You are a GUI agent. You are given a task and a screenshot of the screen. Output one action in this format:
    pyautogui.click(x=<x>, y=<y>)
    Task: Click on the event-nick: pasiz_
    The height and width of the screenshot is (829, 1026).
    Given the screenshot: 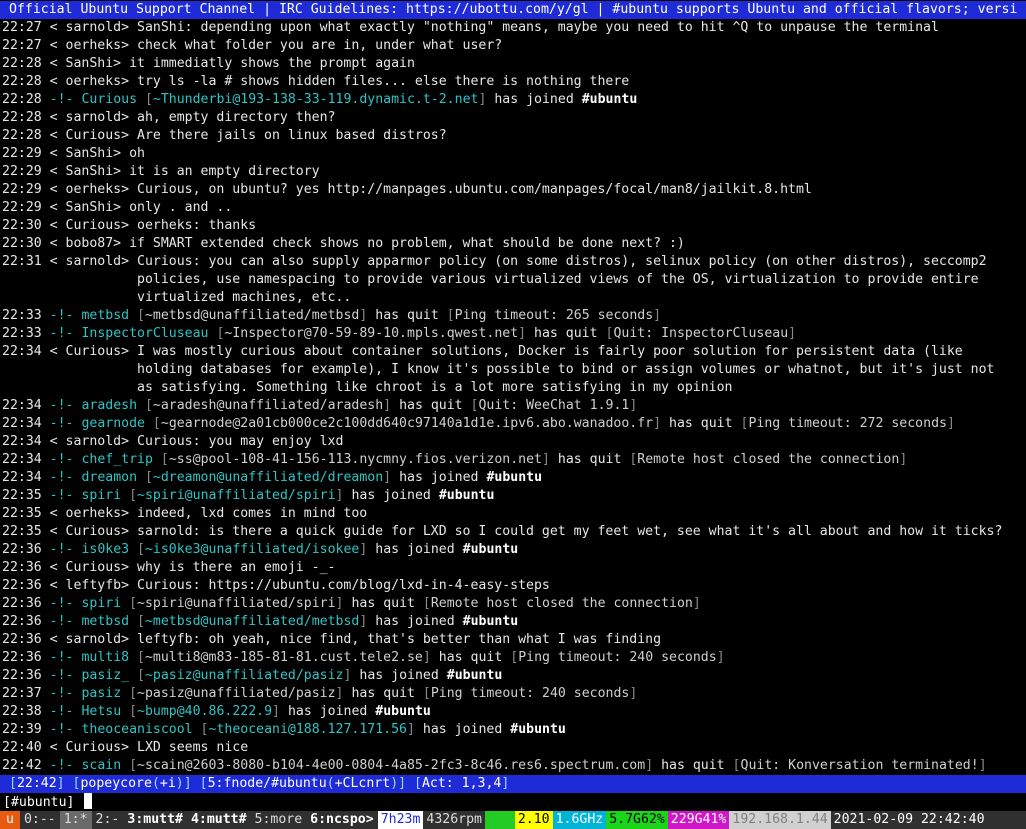 What is the action you would take?
    pyautogui.click(x=105, y=675)
    